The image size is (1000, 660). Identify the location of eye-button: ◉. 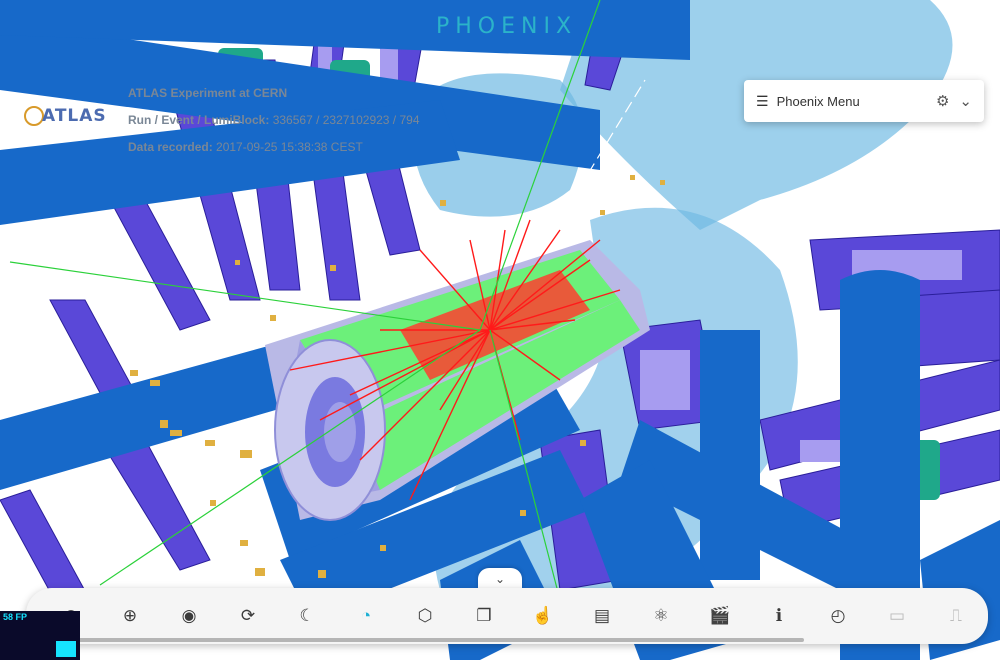
(189, 616).